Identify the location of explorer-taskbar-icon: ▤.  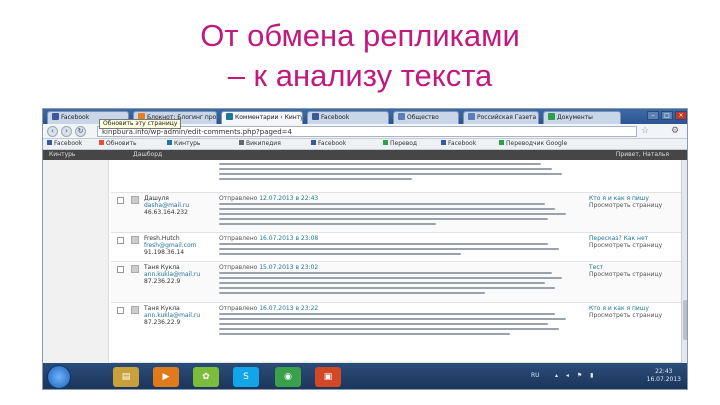
(126, 377).